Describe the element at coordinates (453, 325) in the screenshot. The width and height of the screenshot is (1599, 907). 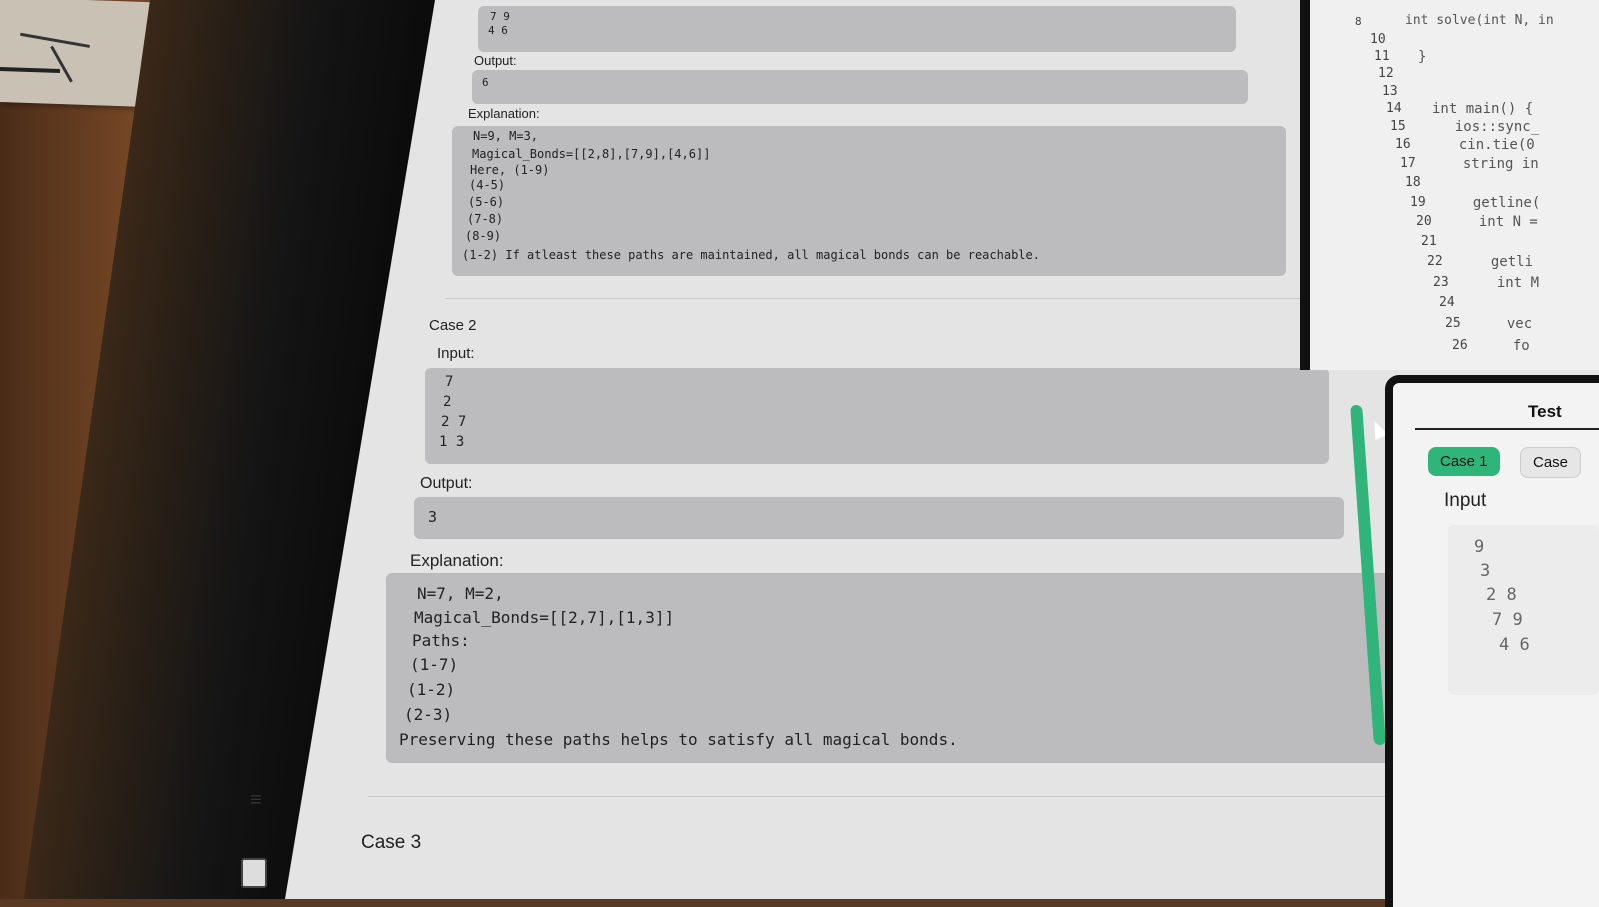
I see `case2-title: Case 2` at that location.